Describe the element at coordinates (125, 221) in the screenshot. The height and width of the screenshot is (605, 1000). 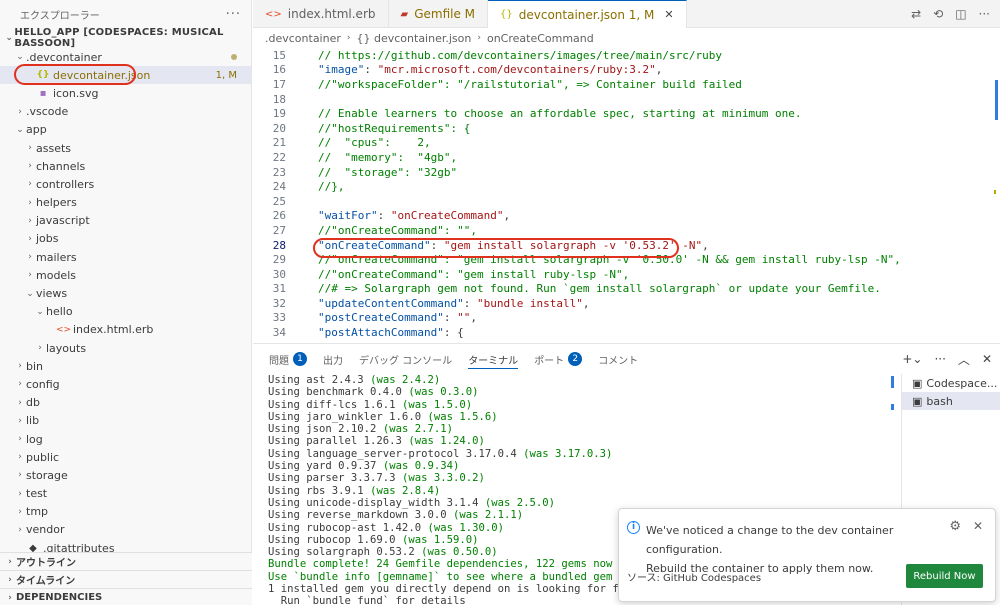
I see `tree-item: › javascript` at that location.